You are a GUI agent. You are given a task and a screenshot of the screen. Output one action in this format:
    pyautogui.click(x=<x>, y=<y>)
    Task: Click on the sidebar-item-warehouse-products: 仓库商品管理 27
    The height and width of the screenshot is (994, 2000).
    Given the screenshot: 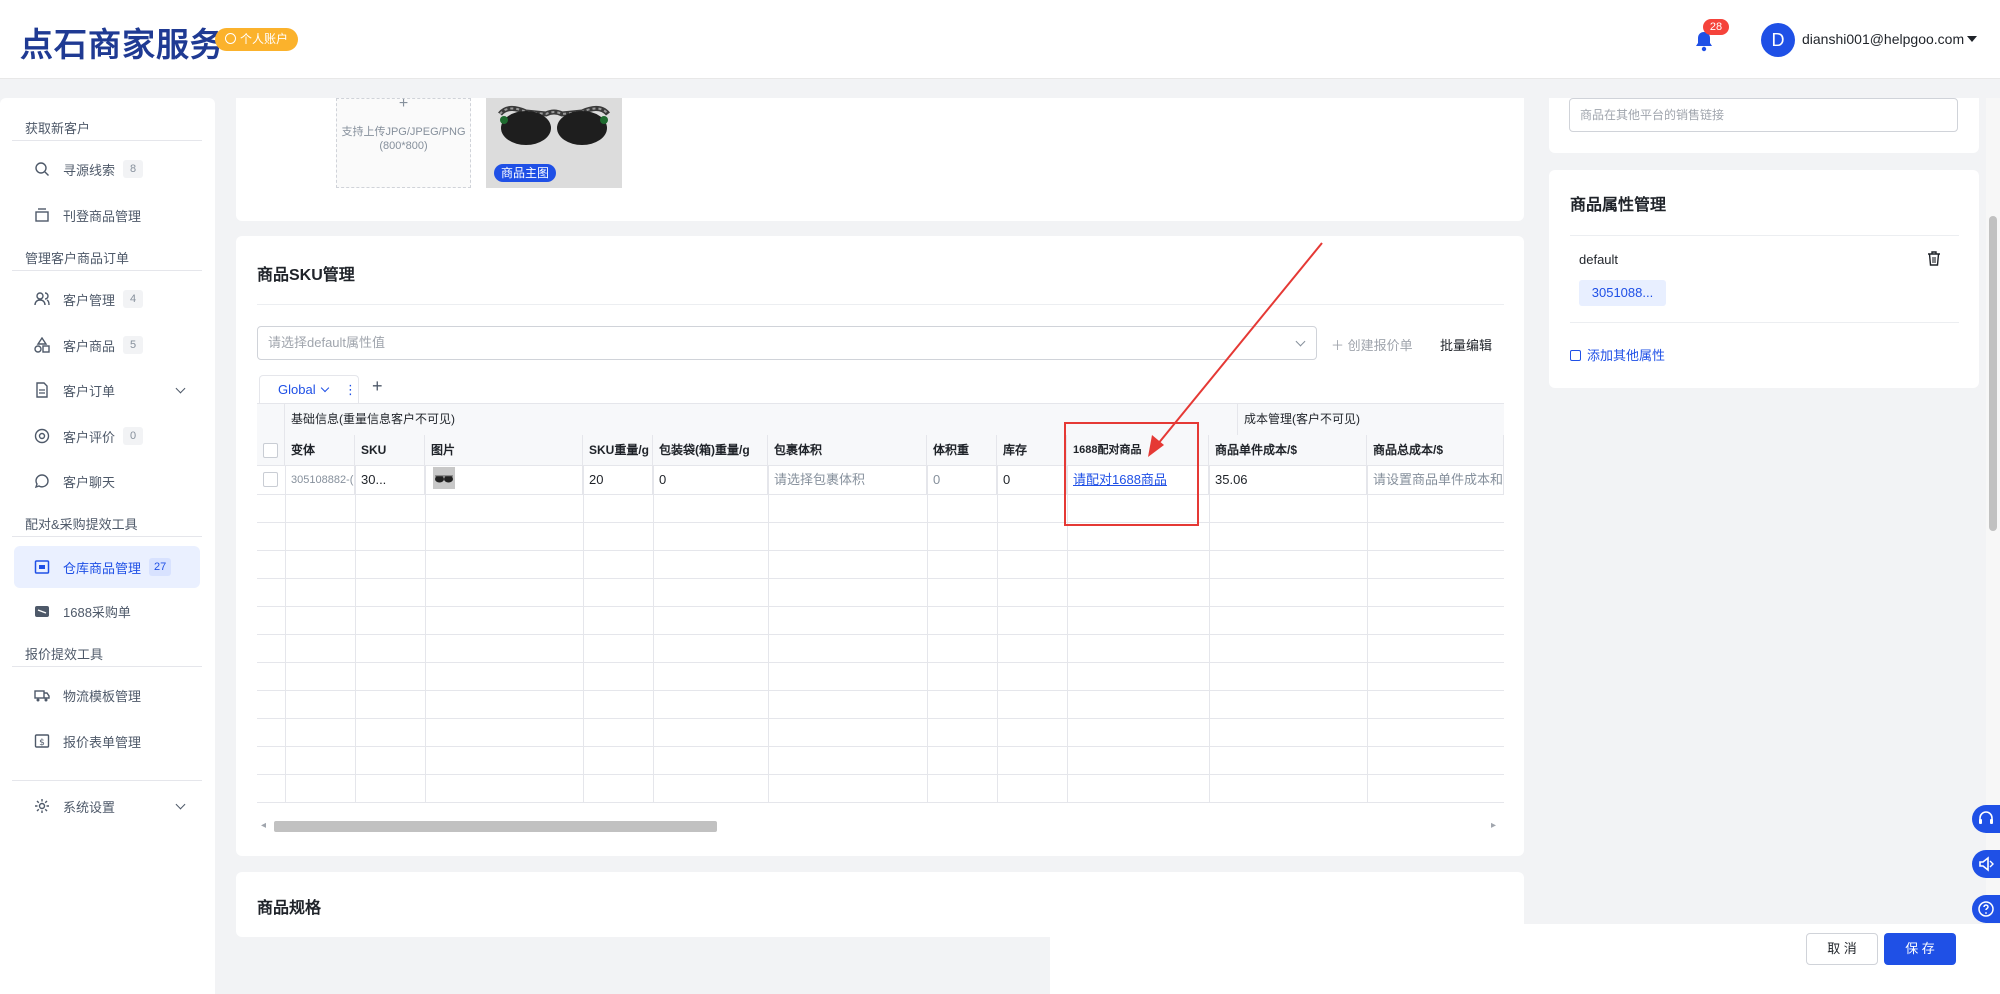 What is the action you would take?
    pyautogui.click(x=107, y=567)
    